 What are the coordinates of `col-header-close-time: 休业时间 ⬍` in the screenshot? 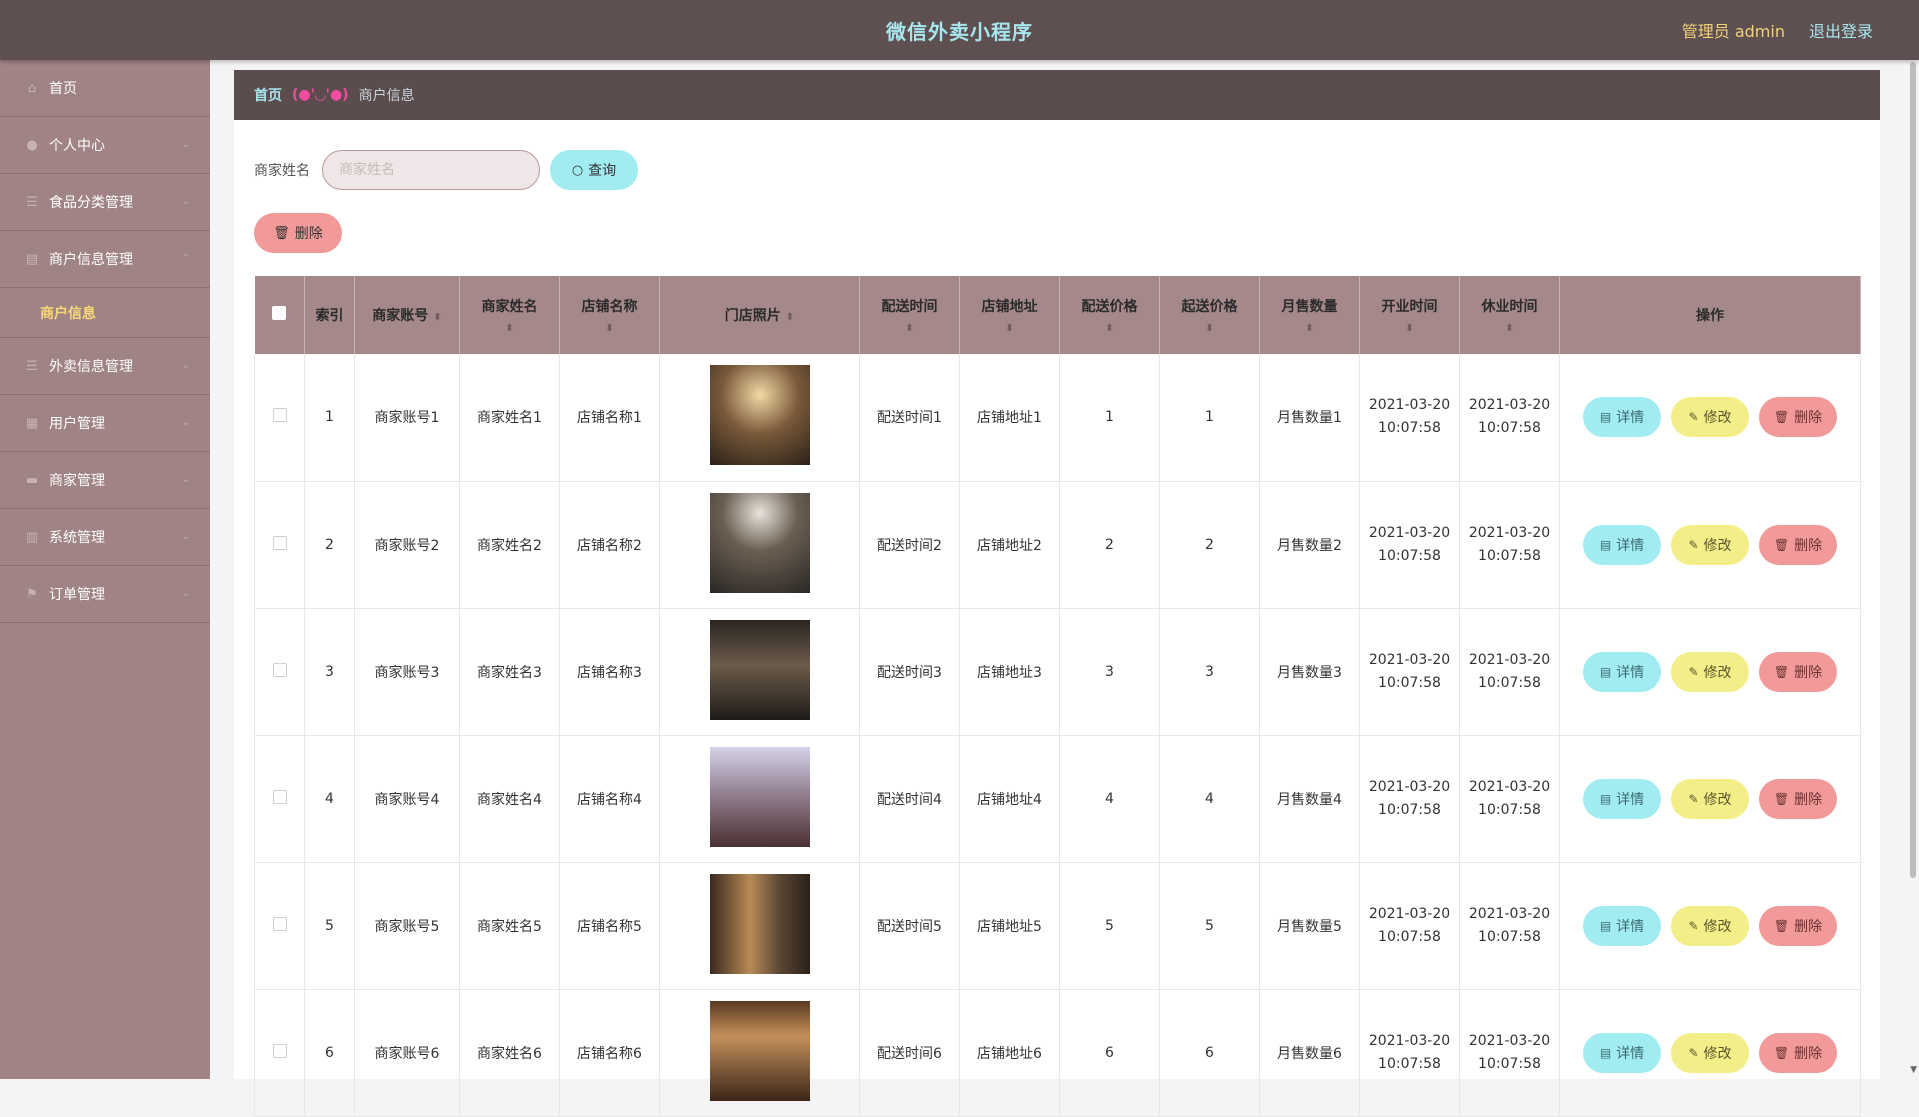 It's located at (1509, 315).